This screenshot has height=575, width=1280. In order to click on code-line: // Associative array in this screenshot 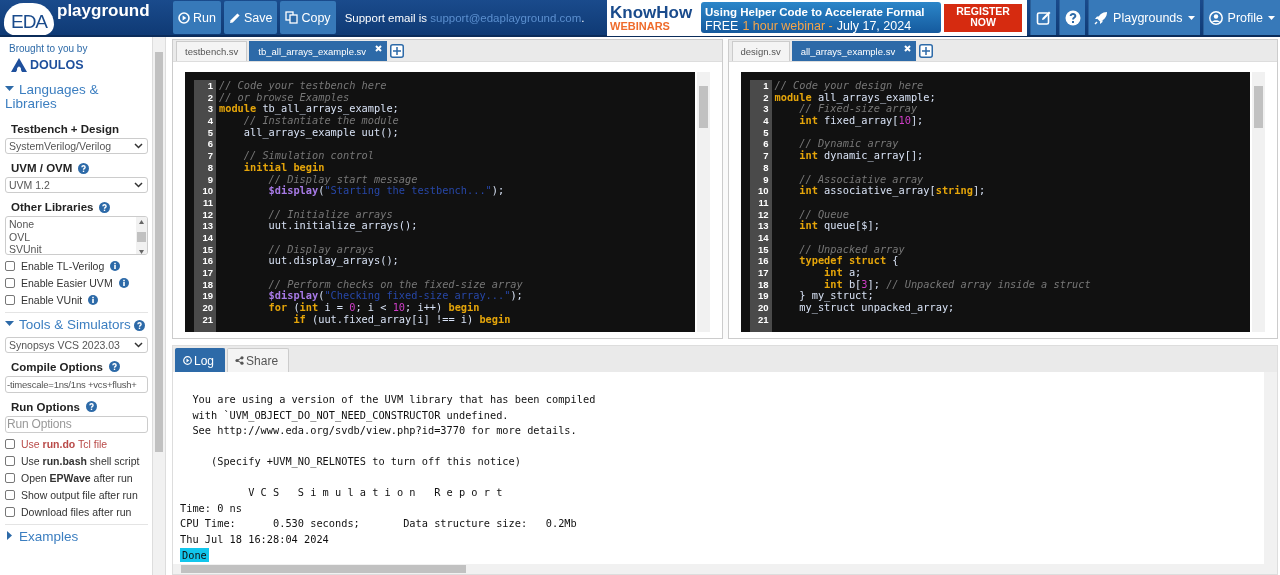, I will do `click(861, 178)`.